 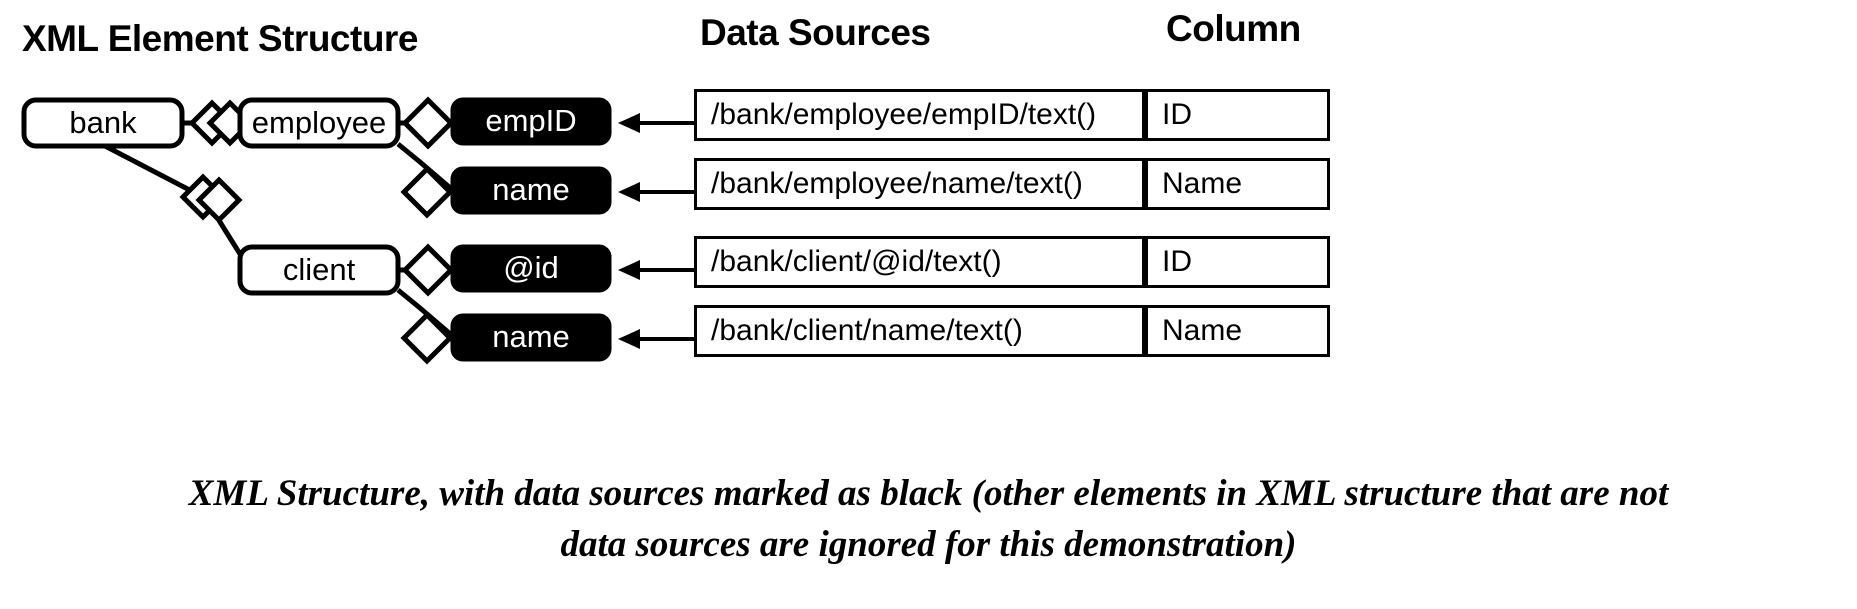 What do you see at coordinates (815, 32) in the screenshot?
I see `header-data-sources: Data Sources` at bounding box center [815, 32].